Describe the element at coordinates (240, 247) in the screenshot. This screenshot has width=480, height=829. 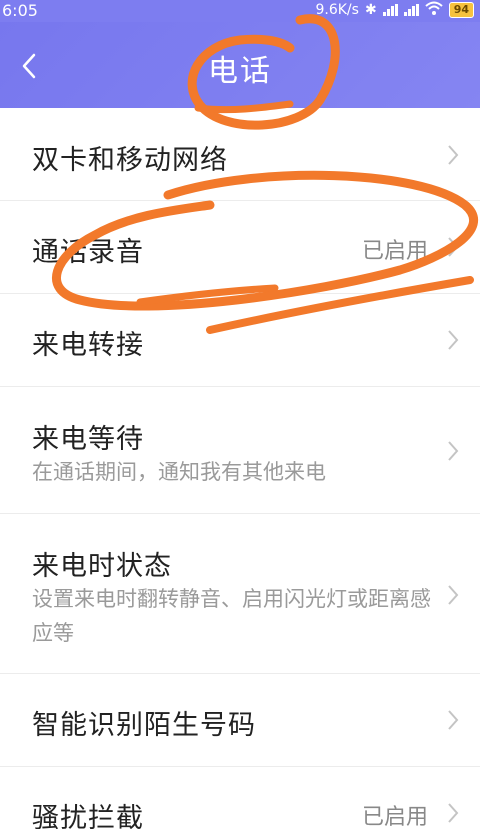
I see `setting-call-recording: 通话录音 已启用` at that location.